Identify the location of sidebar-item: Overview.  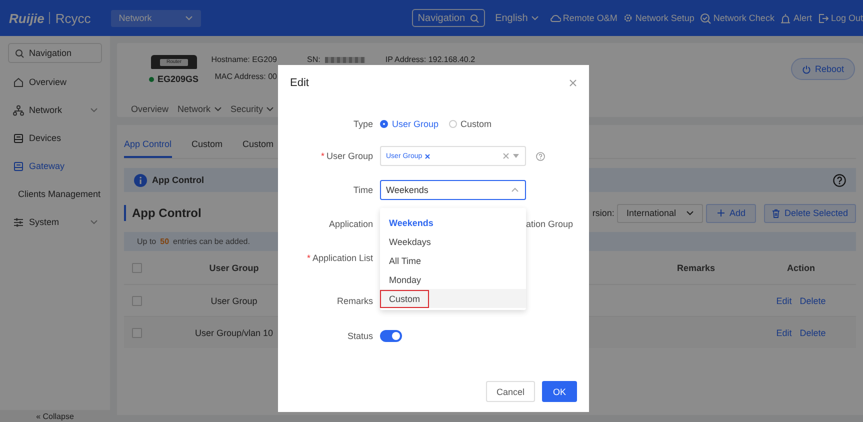
(55, 82).